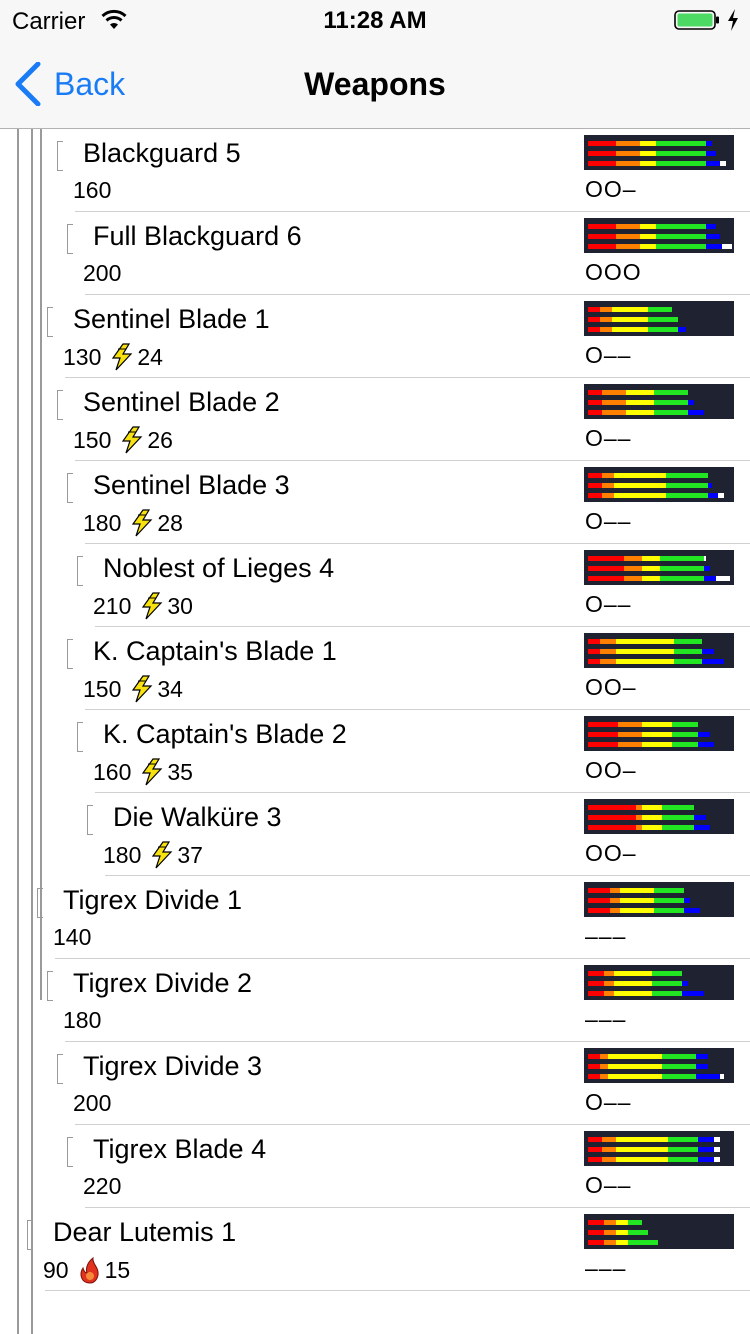 Image resolution: width=750 pixels, height=1334 pixels. What do you see at coordinates (162, 153) in the screenshot?
I see `weapon-name: Blackguard 5` at bounding box center [162, 153].